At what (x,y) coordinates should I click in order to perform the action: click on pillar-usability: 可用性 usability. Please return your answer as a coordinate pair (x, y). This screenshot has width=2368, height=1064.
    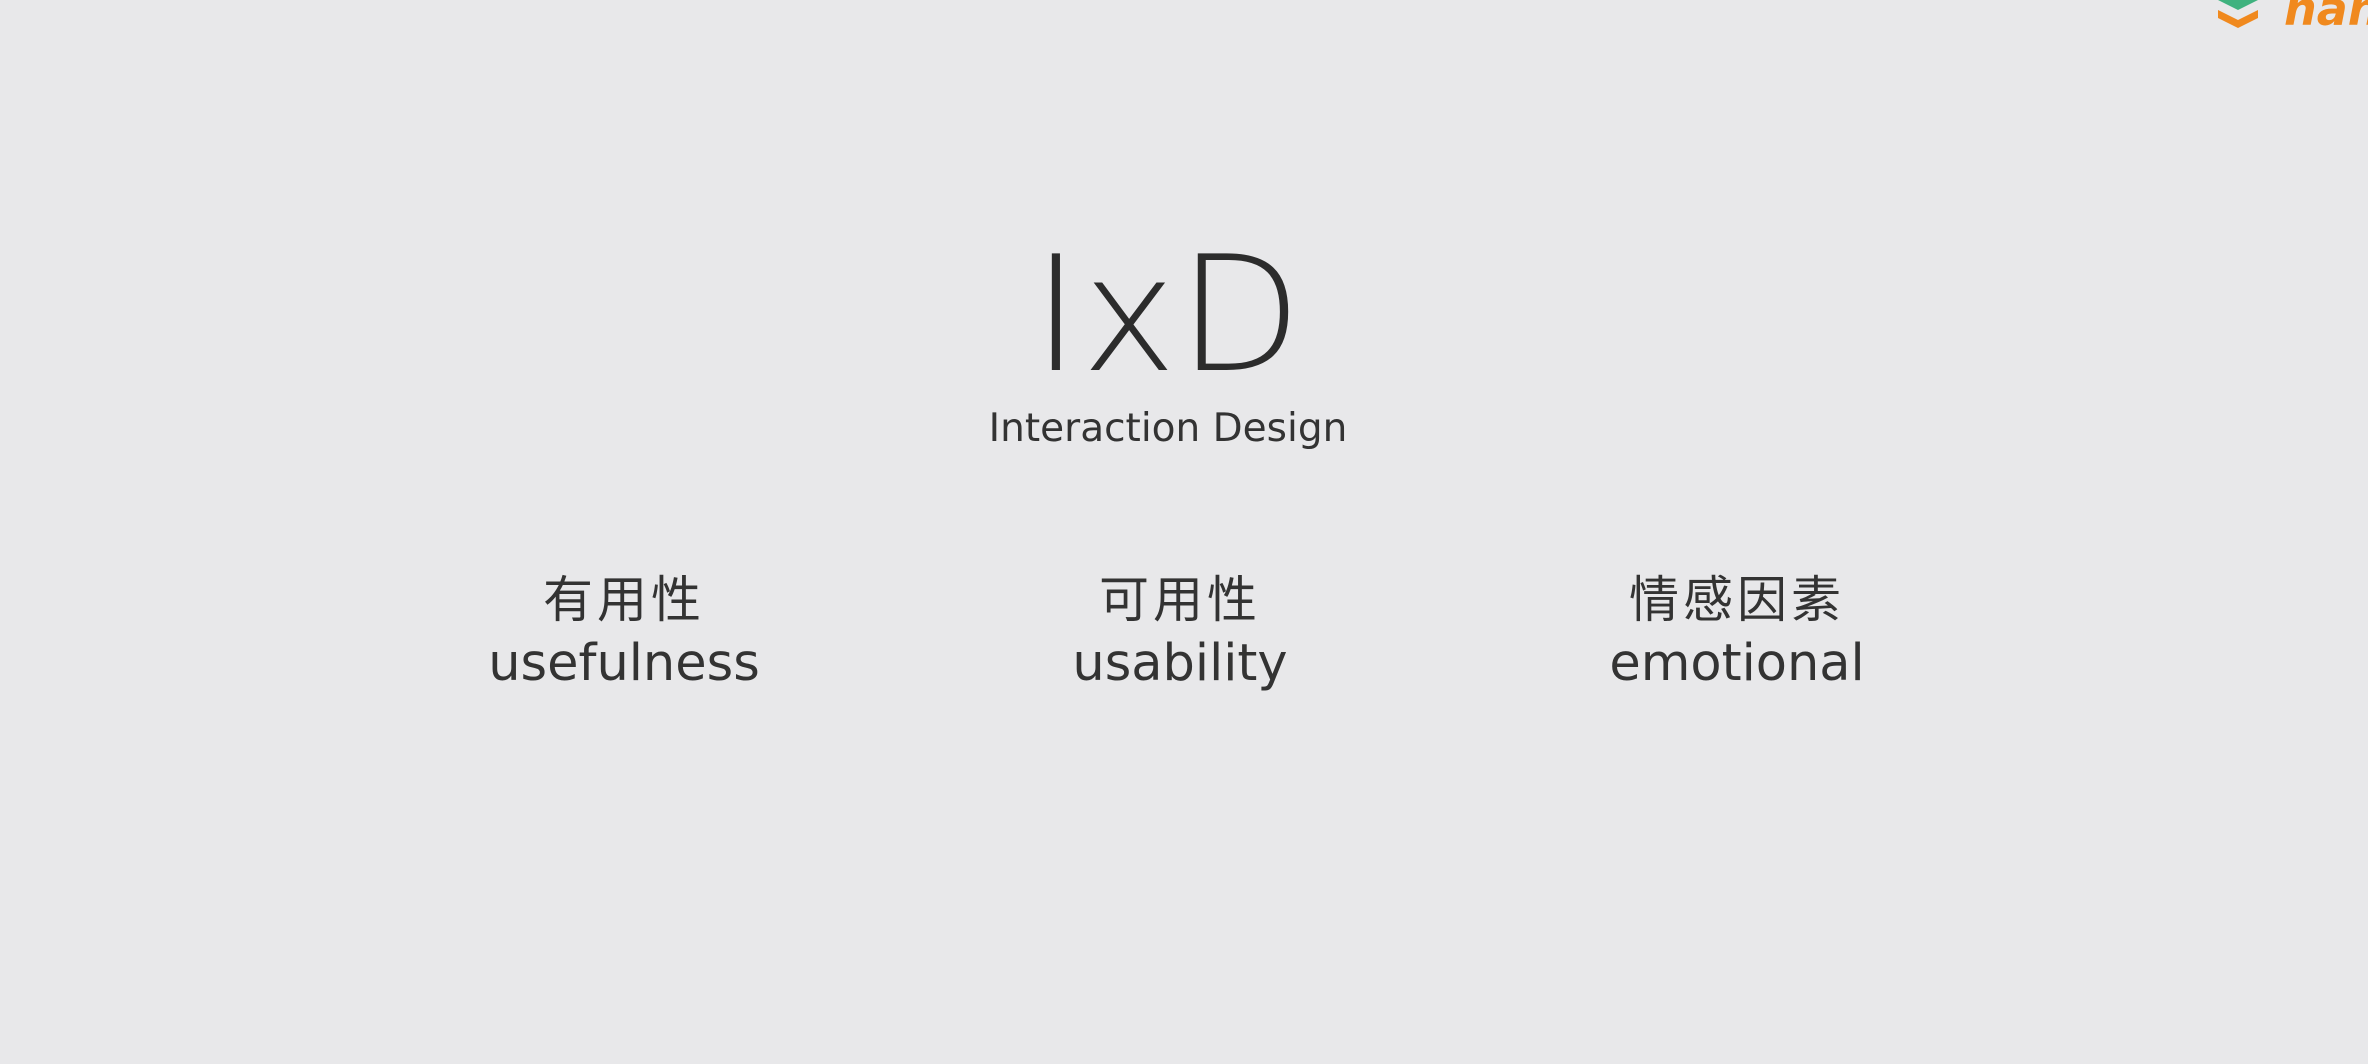
    Looking at the image, I should click on (1180, 632).